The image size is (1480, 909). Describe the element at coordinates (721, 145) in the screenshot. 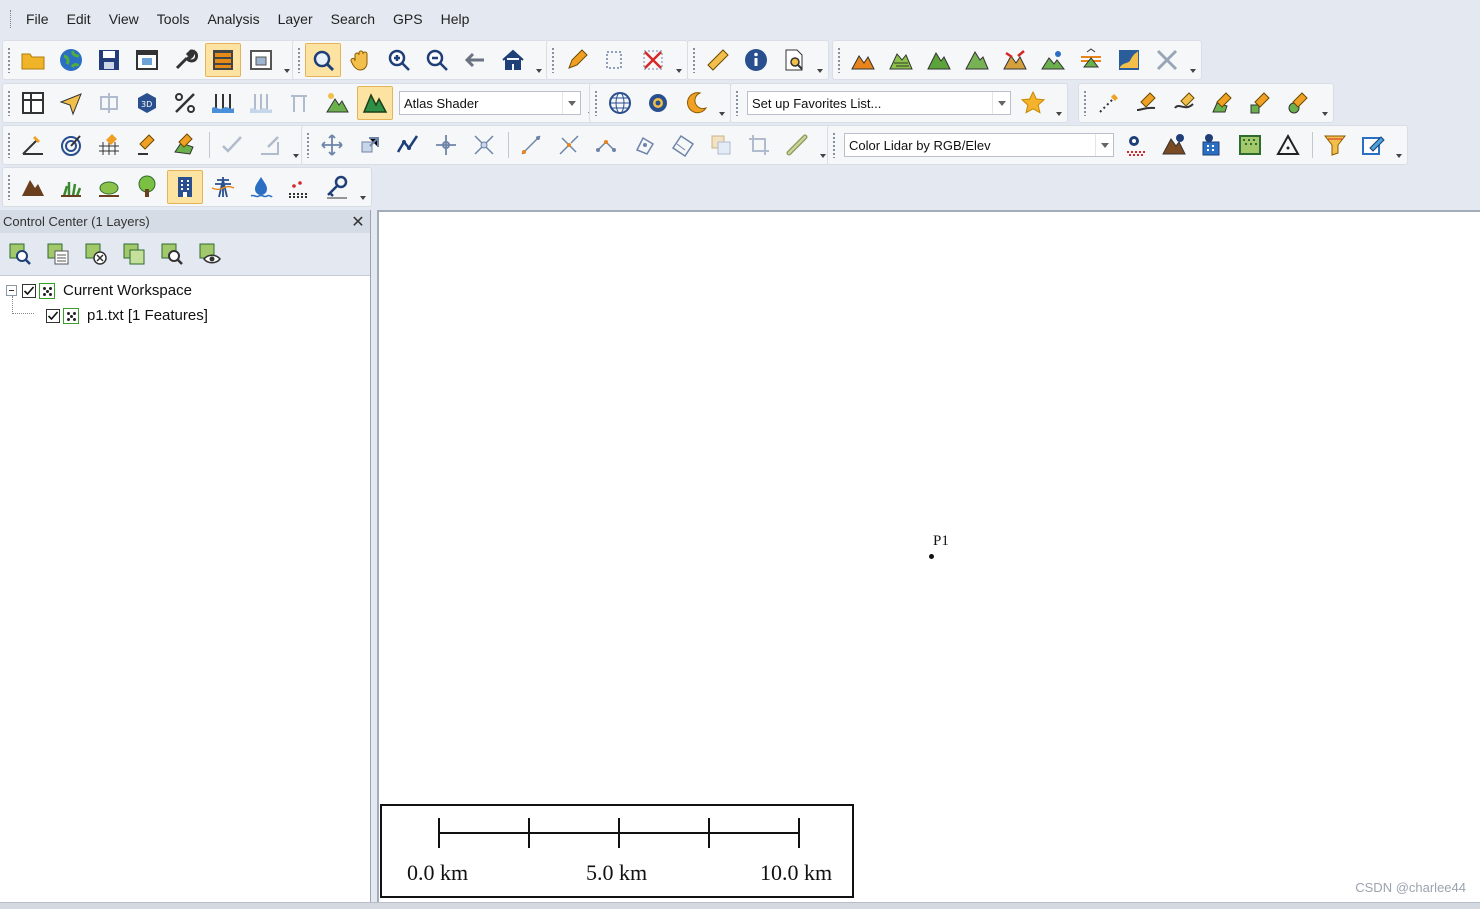

I see `disabled-copy-icon` at that location.